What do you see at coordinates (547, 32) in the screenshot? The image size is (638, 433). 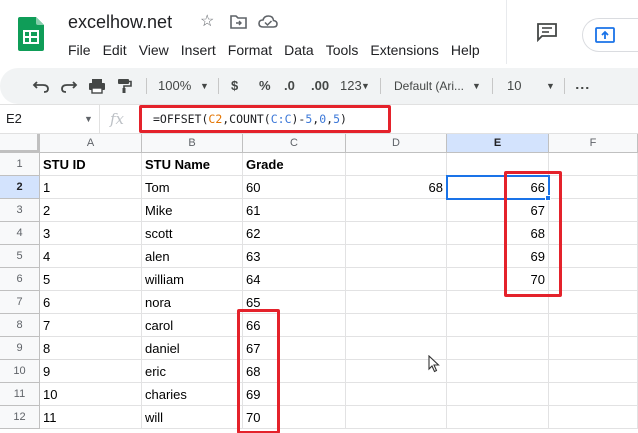 I see `comment-icon` at bounding box center [547, 32].